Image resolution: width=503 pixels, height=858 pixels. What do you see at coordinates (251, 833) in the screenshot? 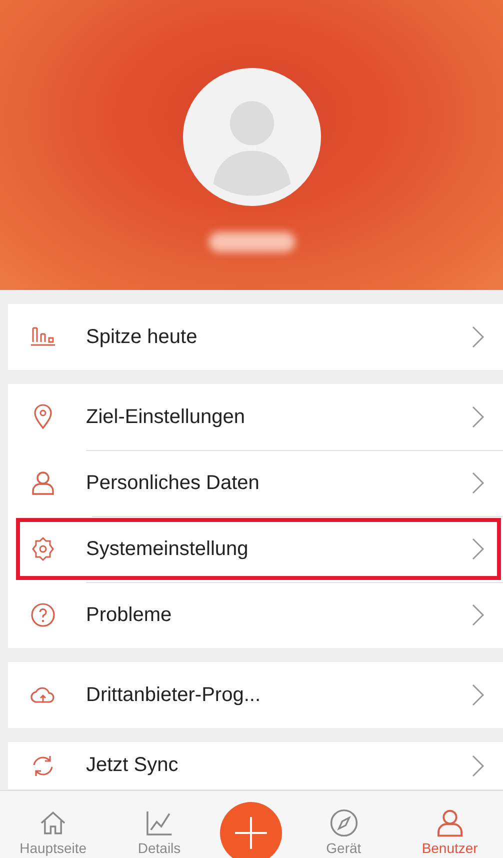
I see `plus-icon` at bounding box center [251, 833].